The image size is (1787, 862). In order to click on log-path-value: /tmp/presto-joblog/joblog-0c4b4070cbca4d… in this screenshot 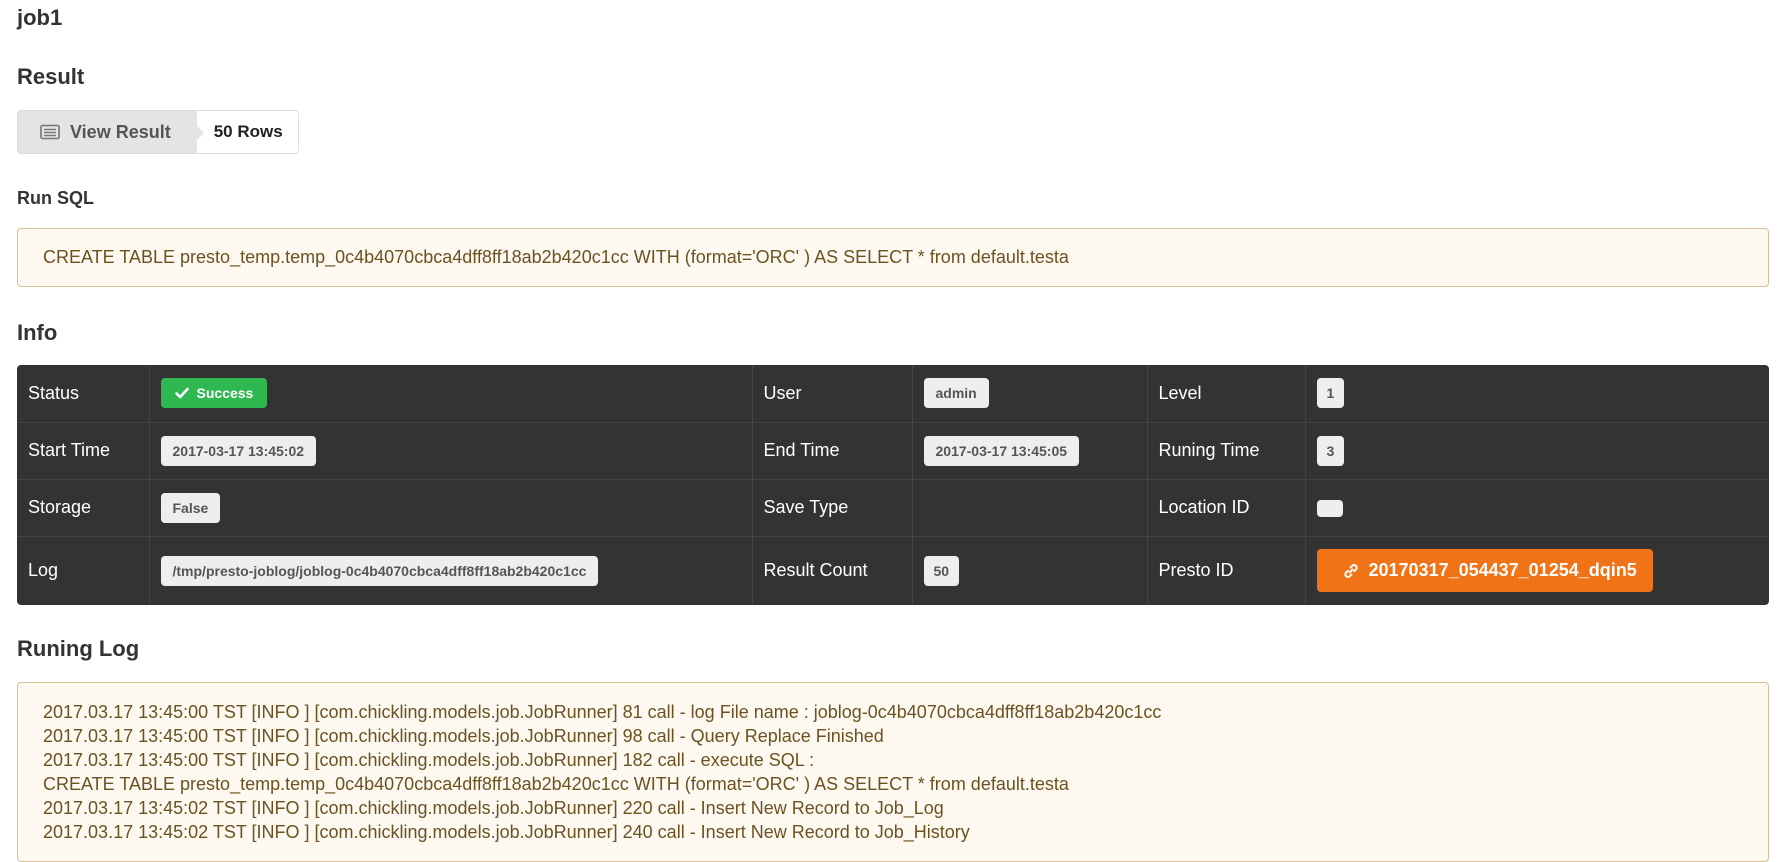, I will do `click(379, 570)`.